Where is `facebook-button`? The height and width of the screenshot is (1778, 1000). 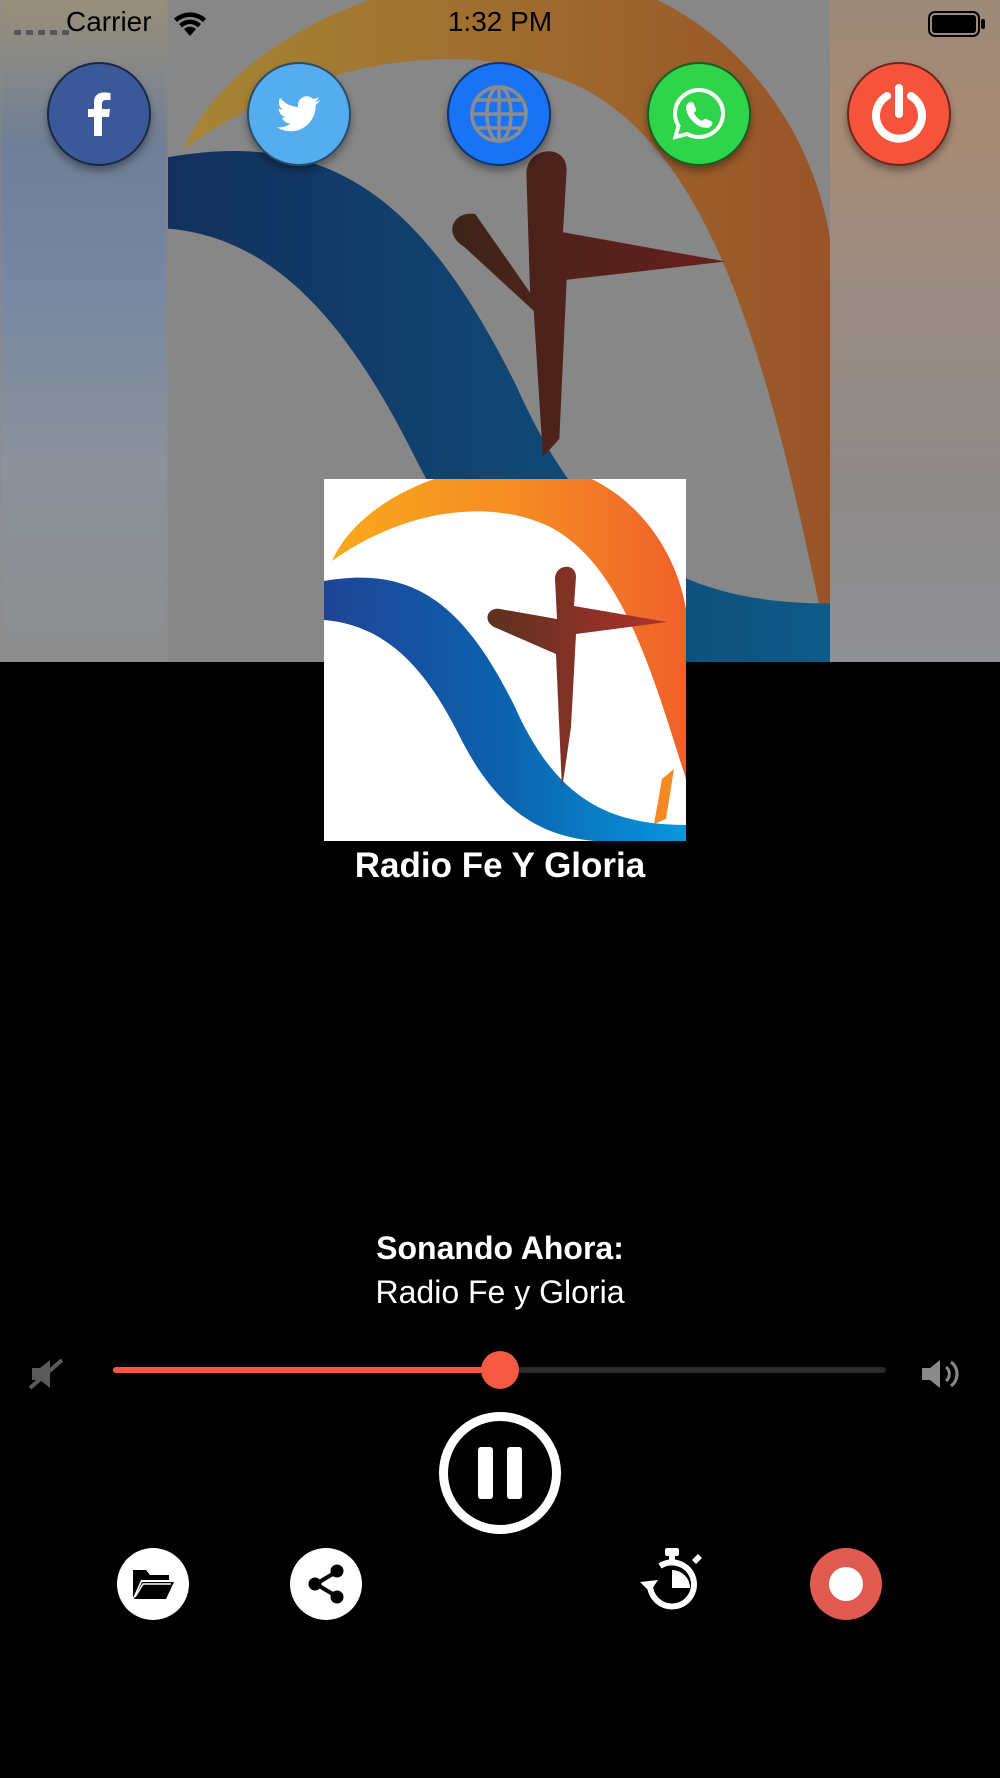 facebook-button is located at coordinates (99, 114).